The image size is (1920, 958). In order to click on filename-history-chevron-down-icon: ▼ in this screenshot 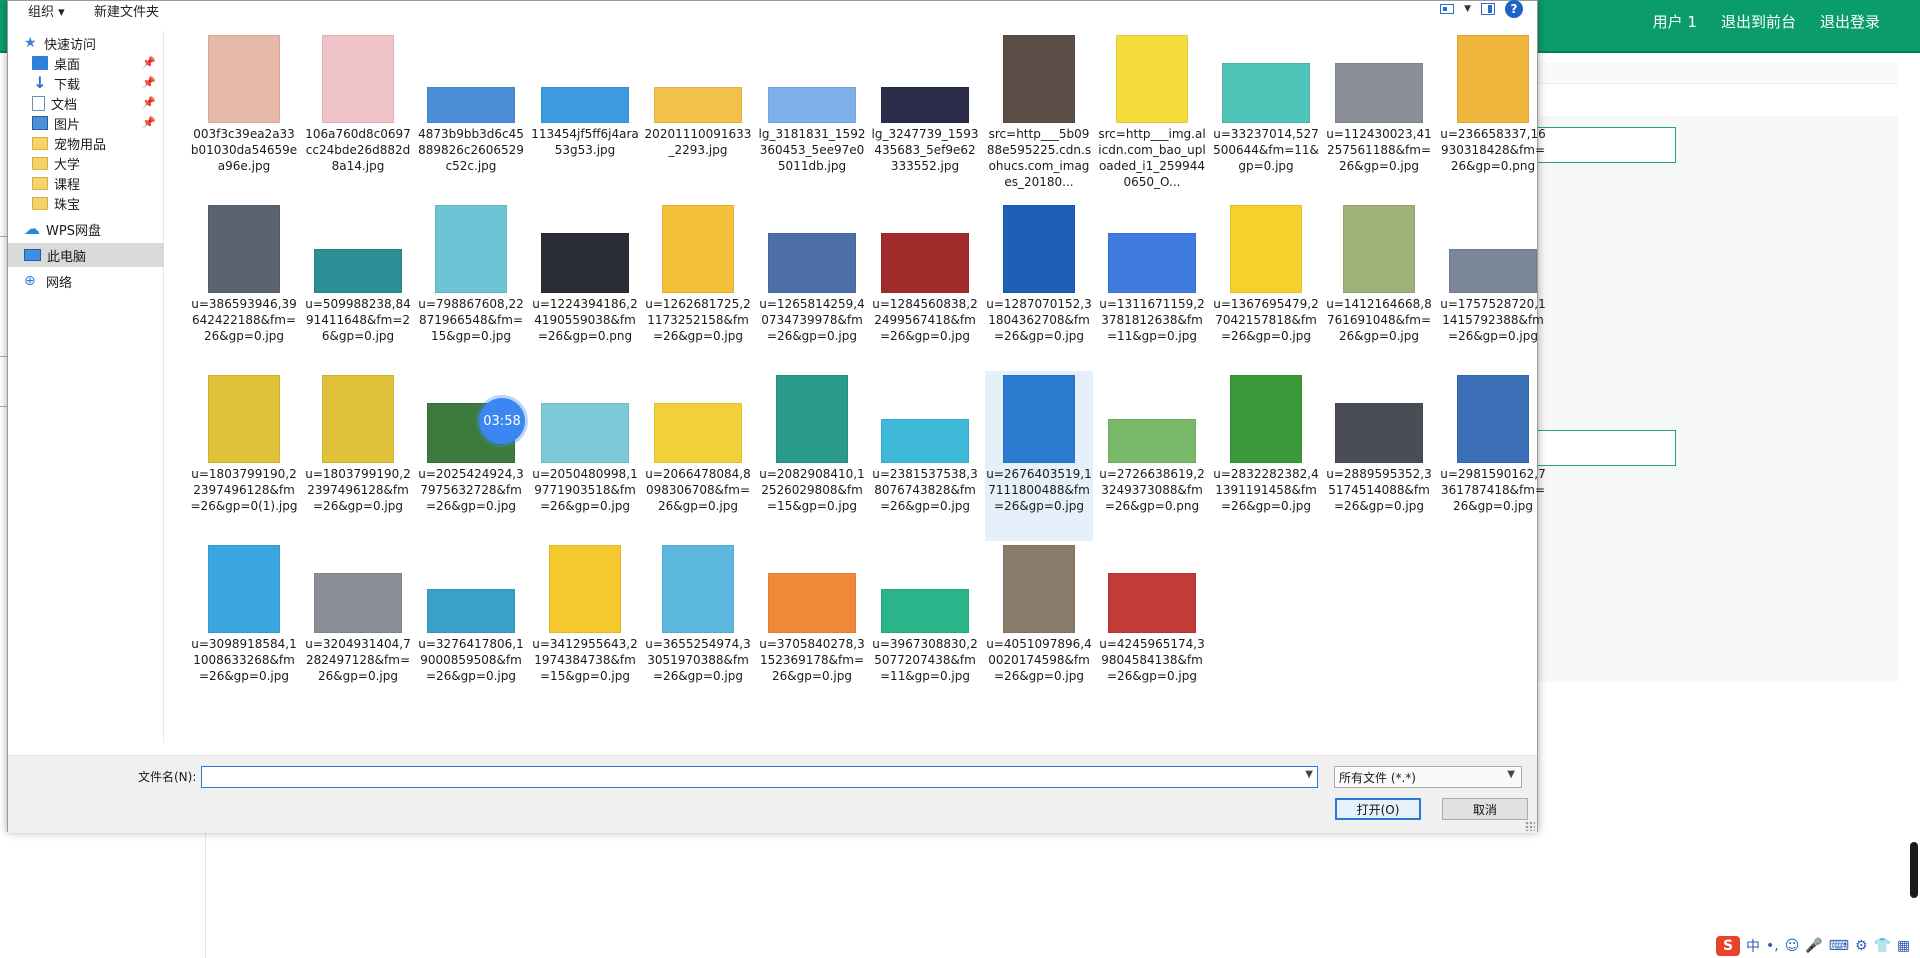, I will do `click(1309, 774)`.